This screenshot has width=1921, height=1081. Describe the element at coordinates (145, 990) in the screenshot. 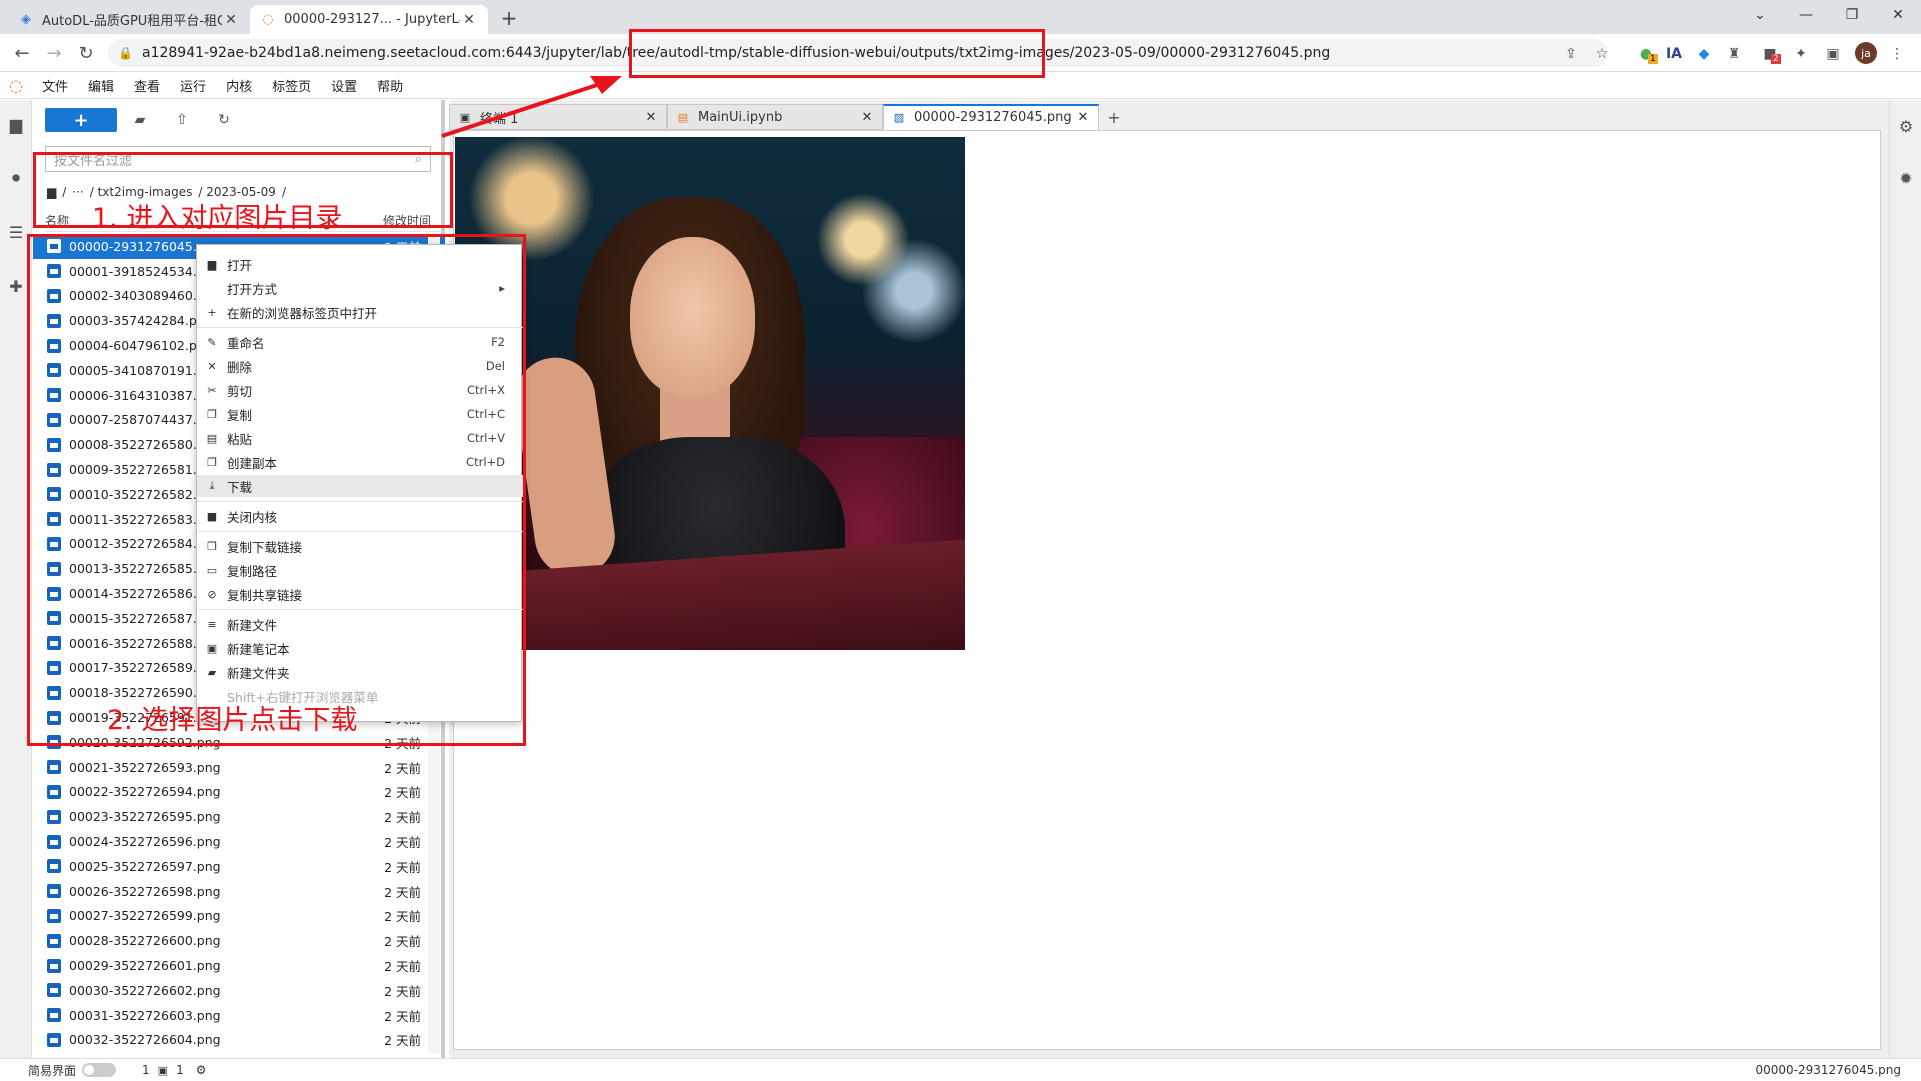

I see `file-name: 00030-3522726602.png` at that location.